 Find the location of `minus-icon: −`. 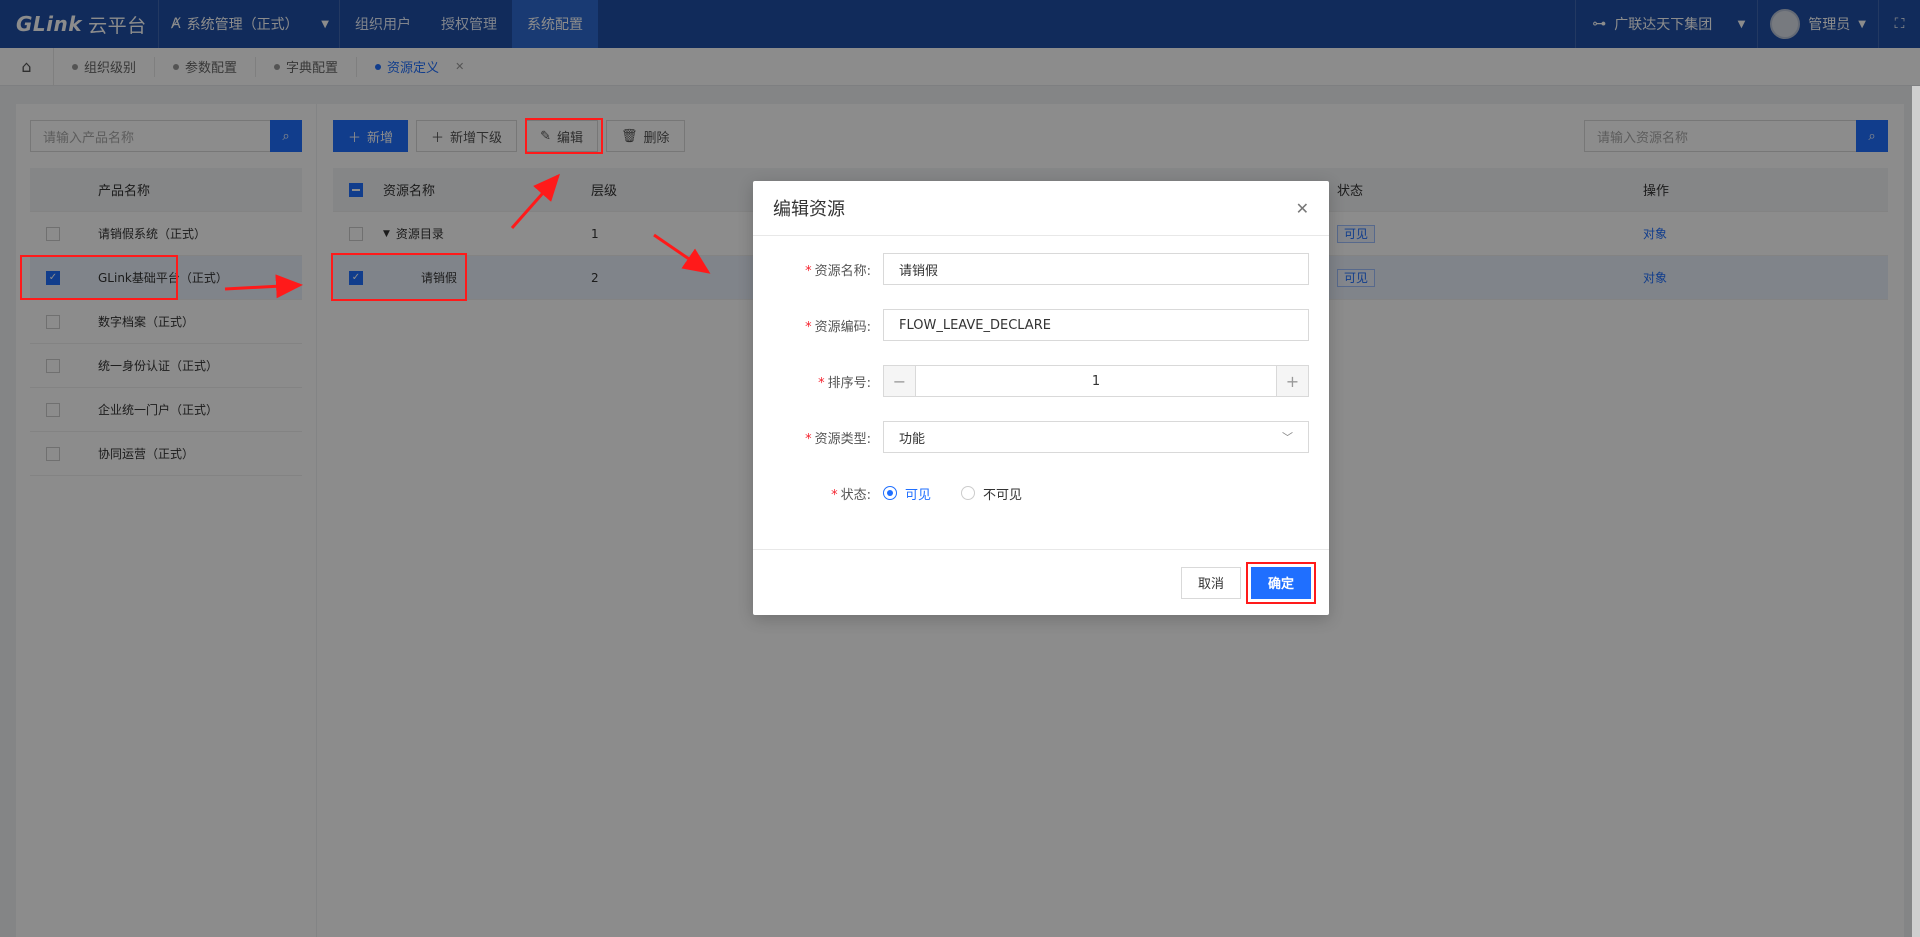

minus-icon: − is located at coordinates (900, 381).